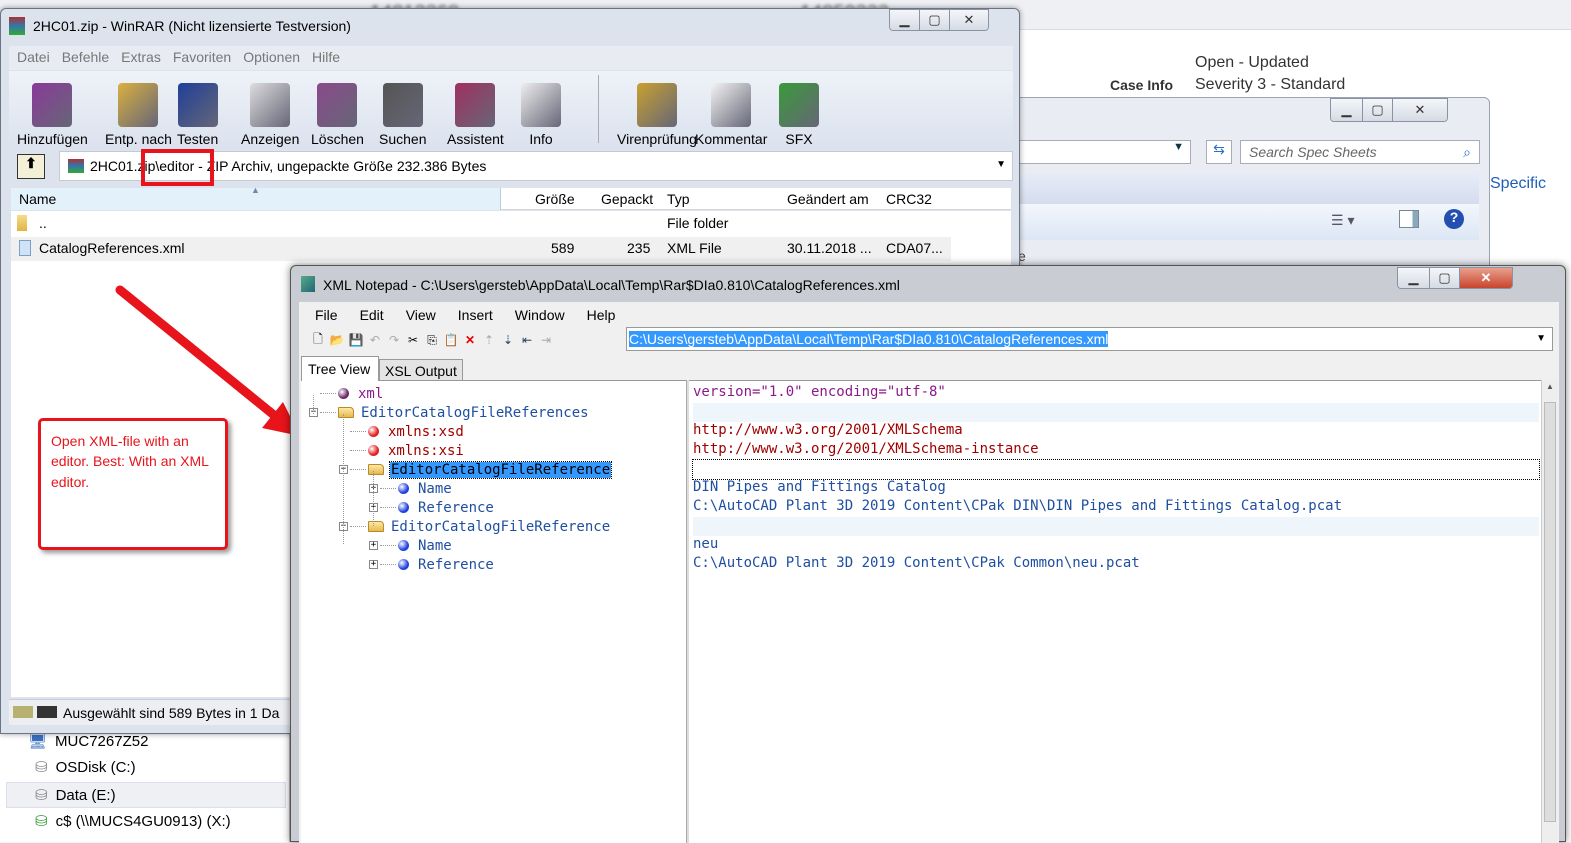 This screenshot has width=1571, height=843. I want to click on maximize-button: ▢, so click(1445, 278).